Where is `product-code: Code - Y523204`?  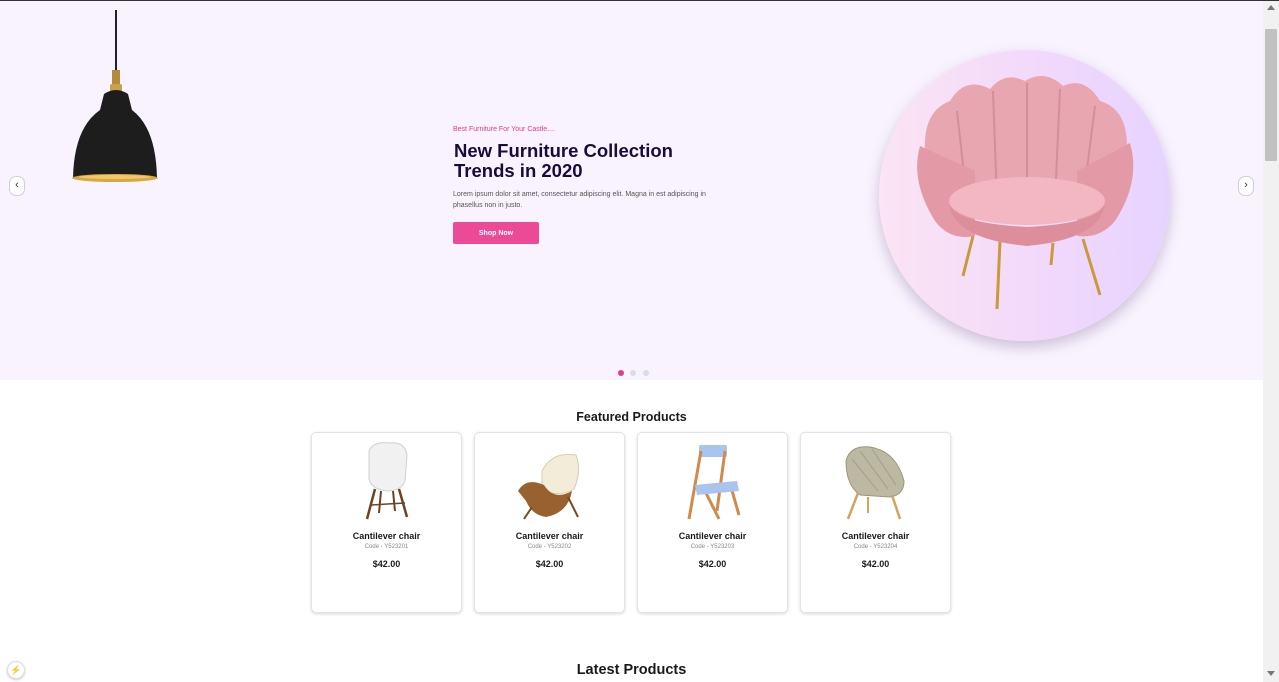
product-code: Code - Y523204 is located at coordinates (875, 547).